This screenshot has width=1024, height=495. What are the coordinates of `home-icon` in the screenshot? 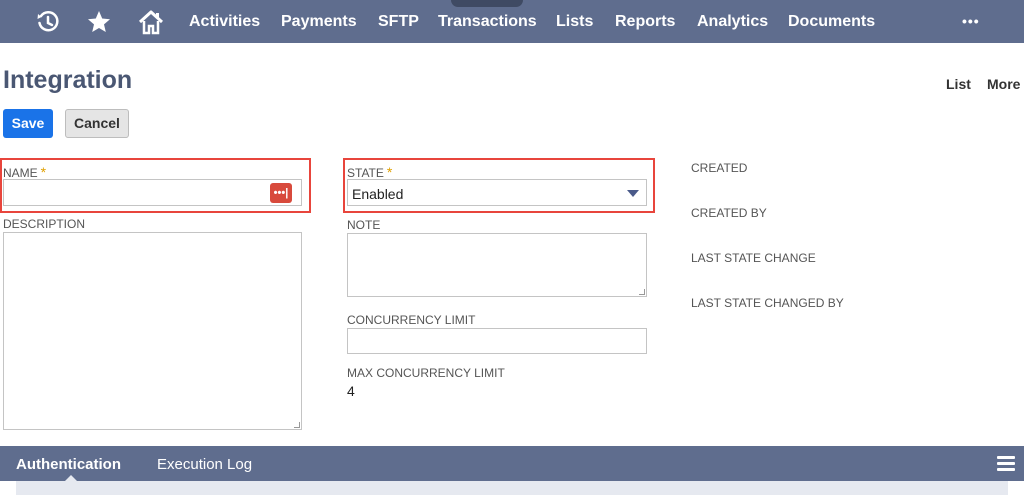 It's located at (151, 22).